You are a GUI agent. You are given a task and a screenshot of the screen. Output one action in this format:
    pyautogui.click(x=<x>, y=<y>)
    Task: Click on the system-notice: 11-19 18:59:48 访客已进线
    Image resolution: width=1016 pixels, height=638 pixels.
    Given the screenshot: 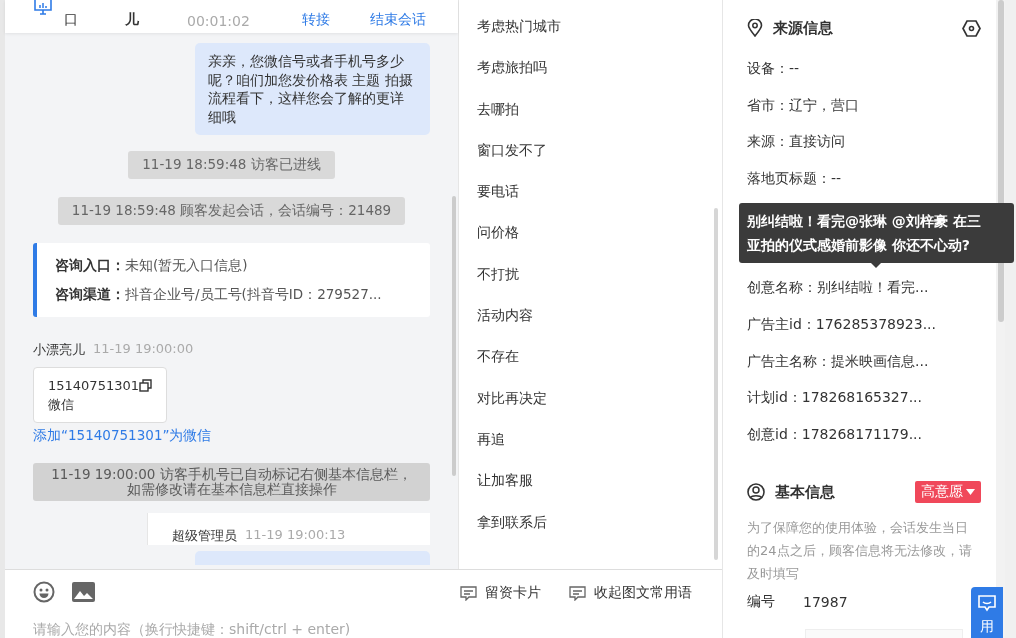 What is the action you would take?
    pyautogui.click(x=231, y=165)
    